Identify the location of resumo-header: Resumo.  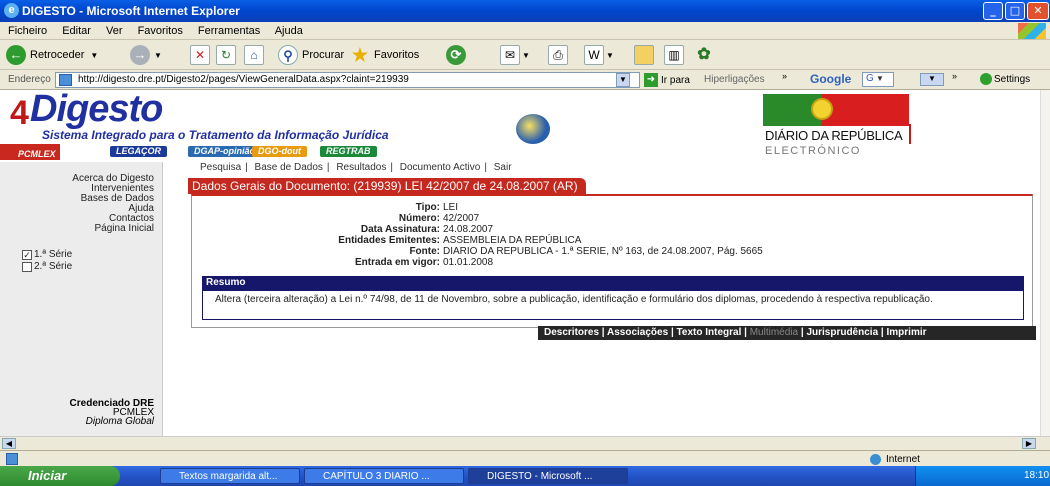
(613, 283).